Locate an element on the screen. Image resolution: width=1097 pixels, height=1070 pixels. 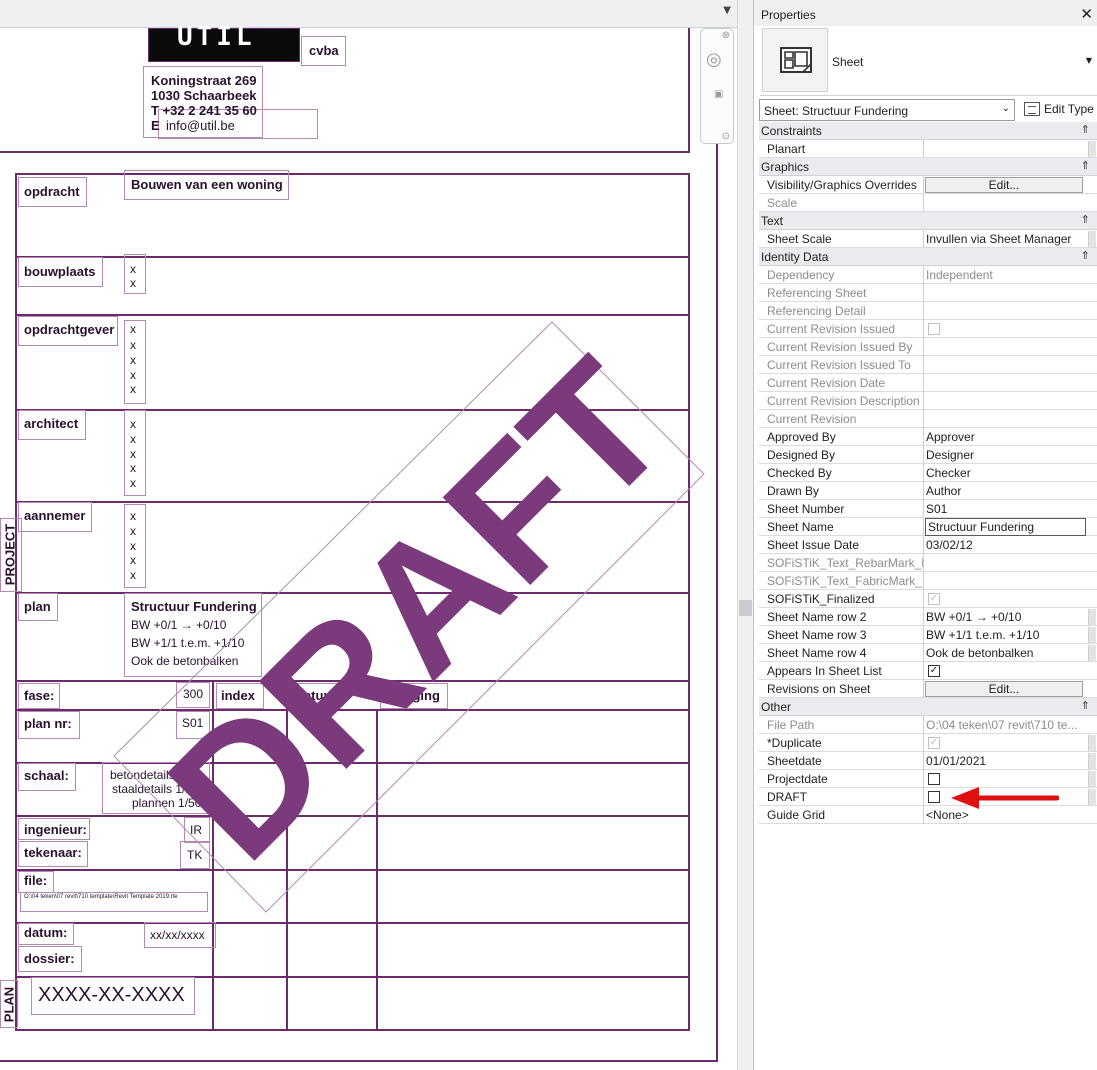
property-row-duplicate: *Duplicate ✓ is located at coordinates (928, 743).